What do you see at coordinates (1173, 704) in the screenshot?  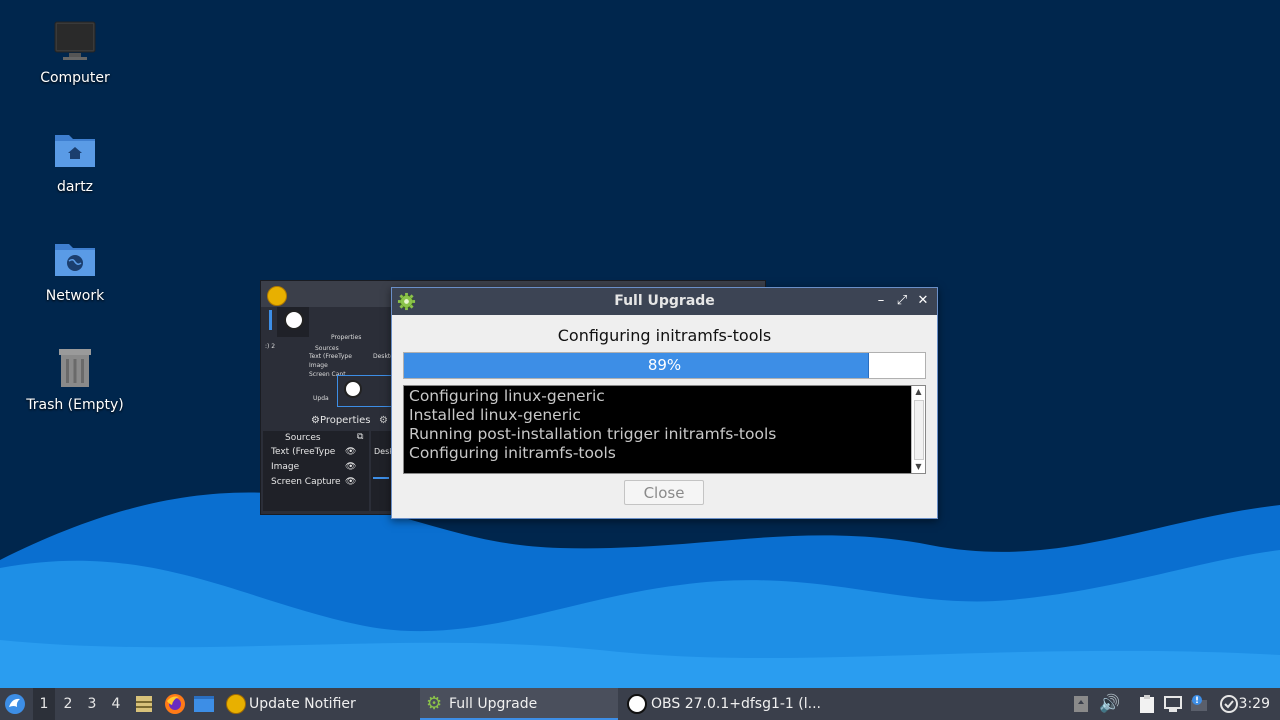 I see `network-wired-icon` at bounding box center [1173, 704].